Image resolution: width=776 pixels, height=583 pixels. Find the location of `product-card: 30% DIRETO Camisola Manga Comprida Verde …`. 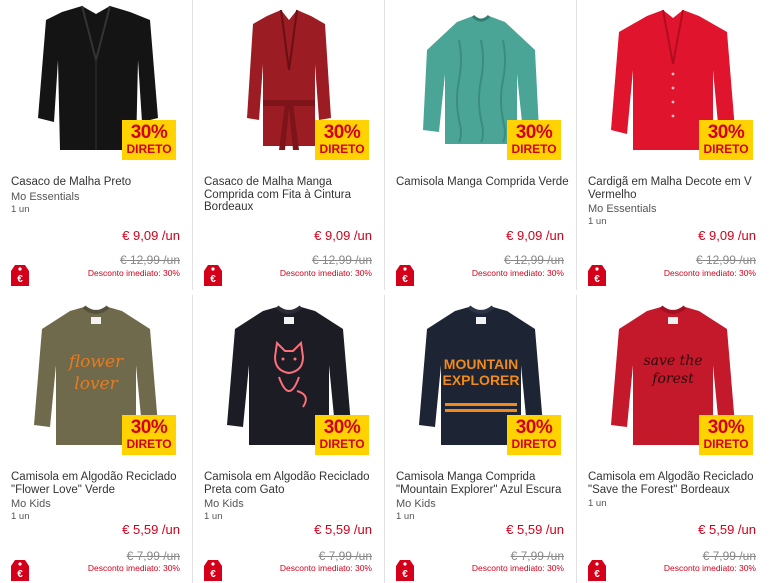

product-card: 30% DIRETO Camisola Manga Comprida Verde … is located at coordinates (480, 145).